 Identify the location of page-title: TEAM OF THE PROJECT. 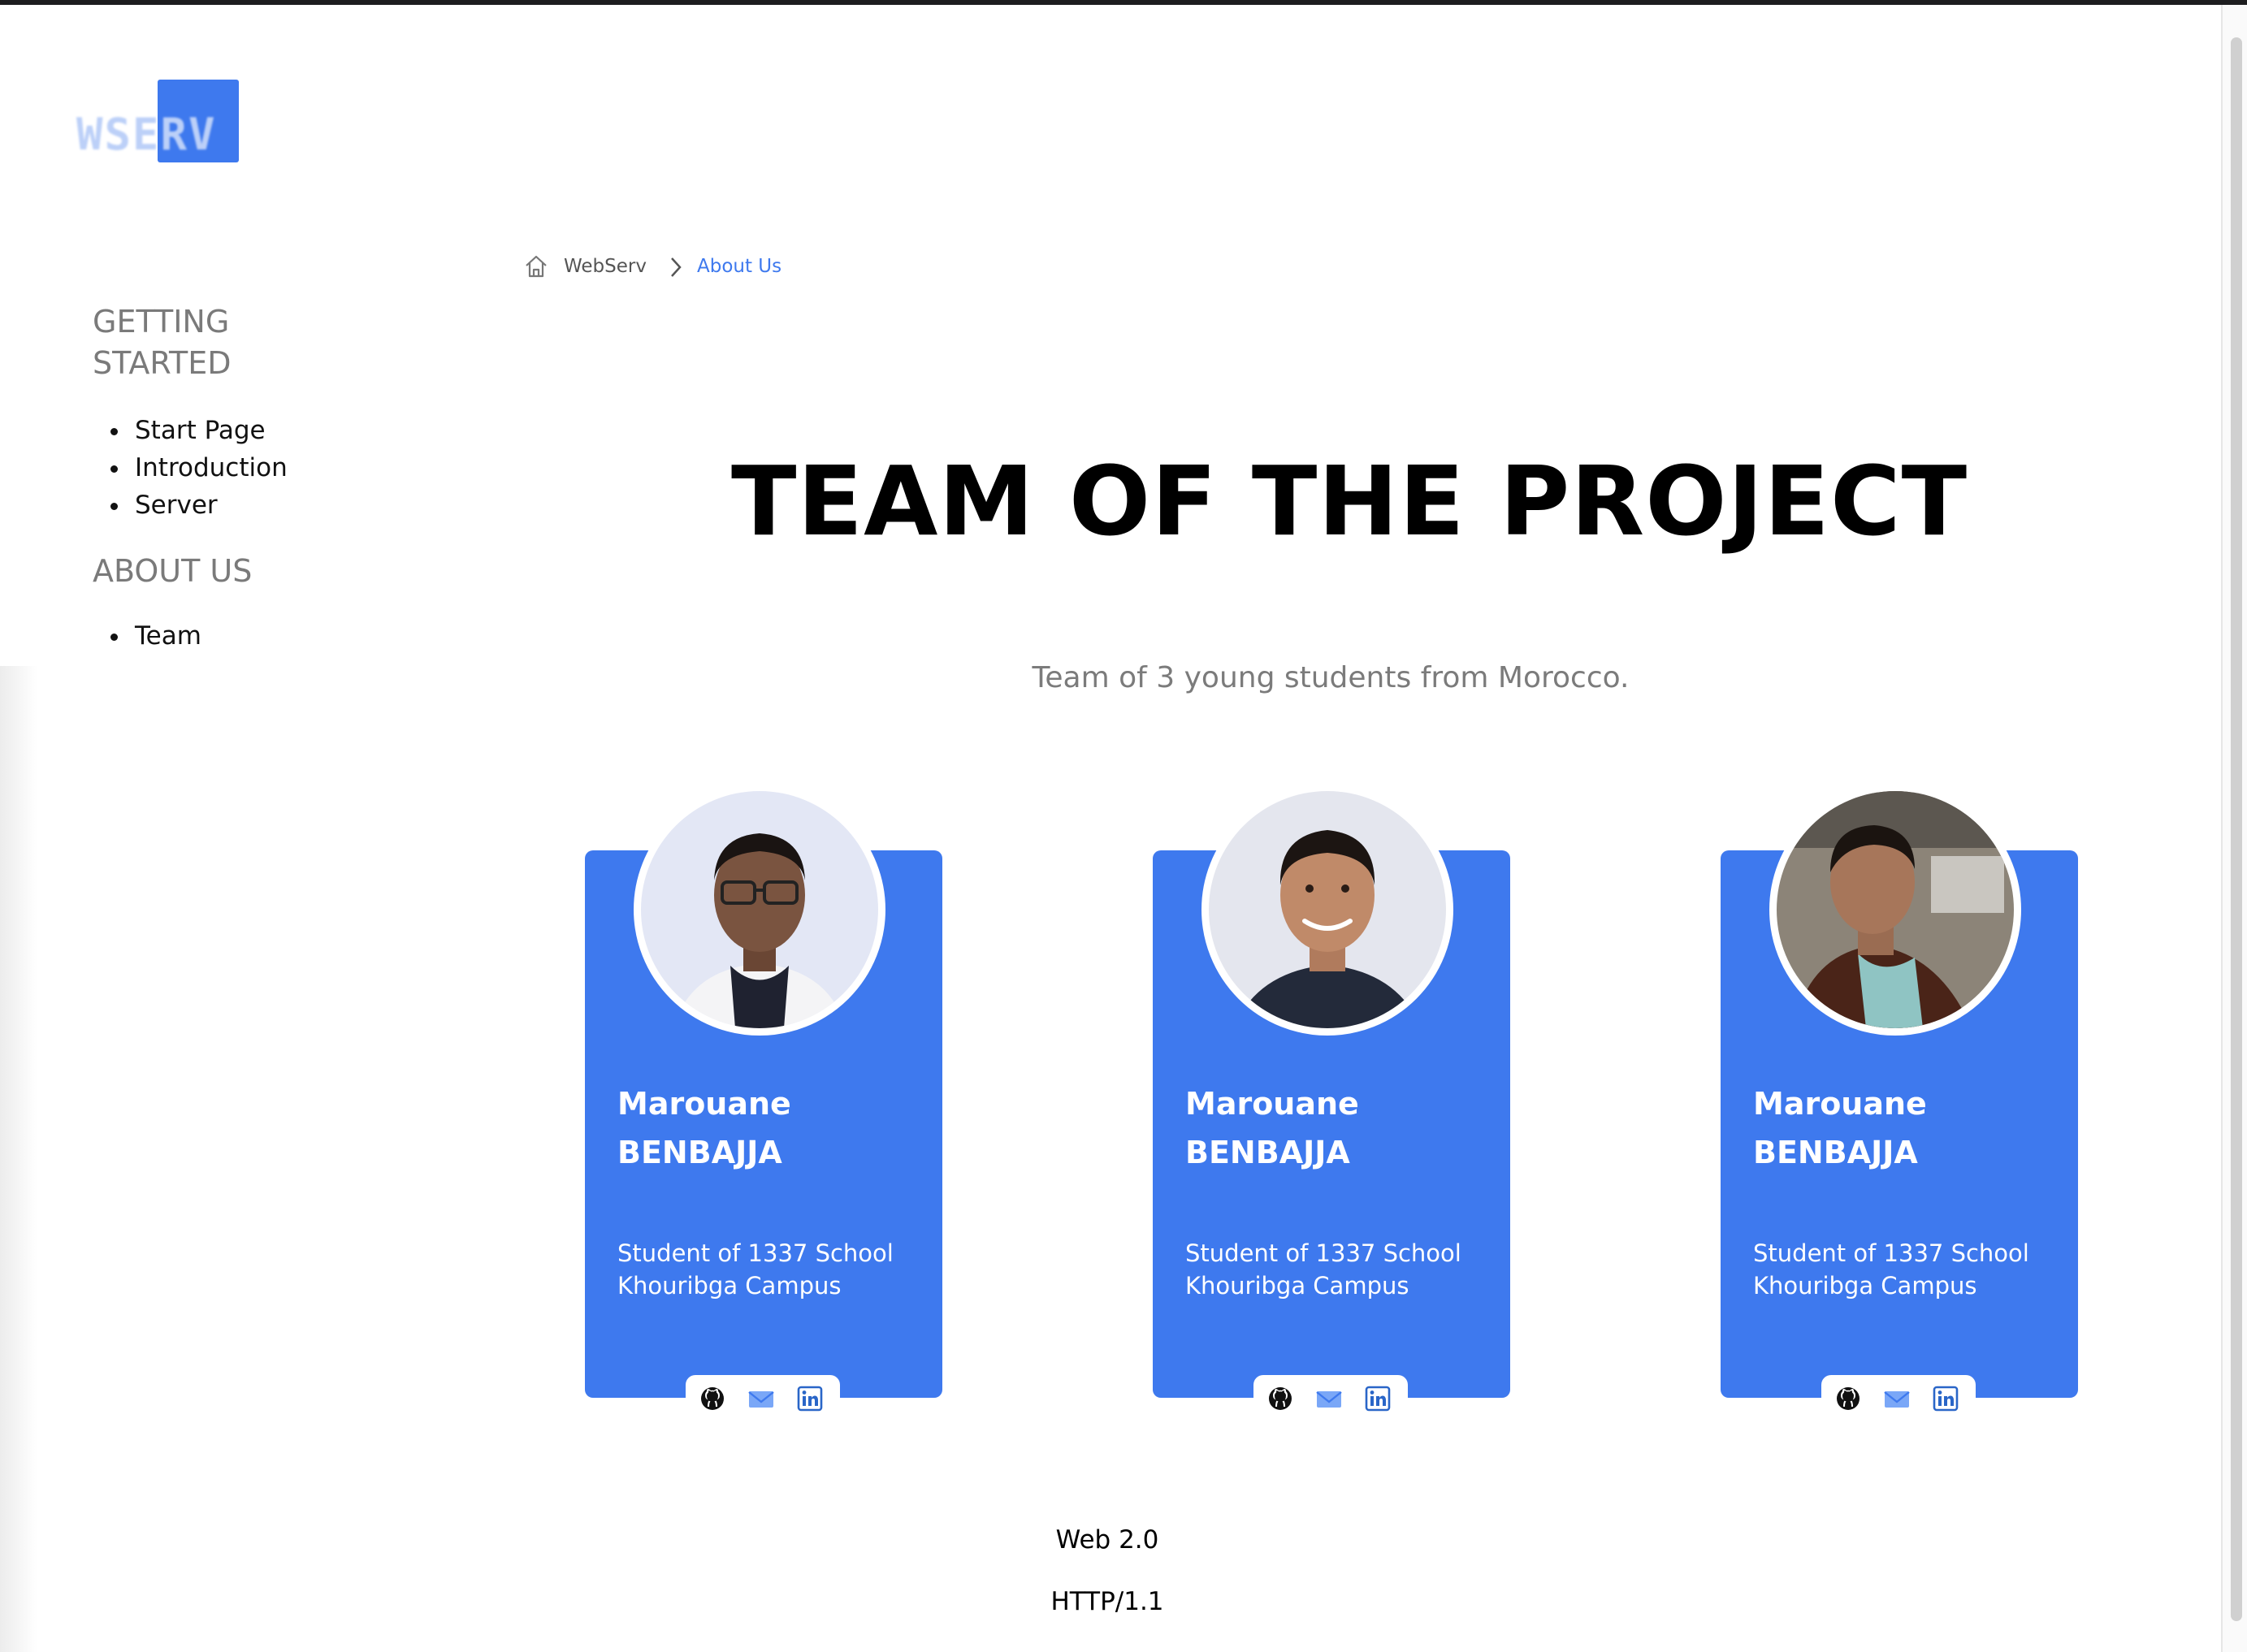
(1349, 501).